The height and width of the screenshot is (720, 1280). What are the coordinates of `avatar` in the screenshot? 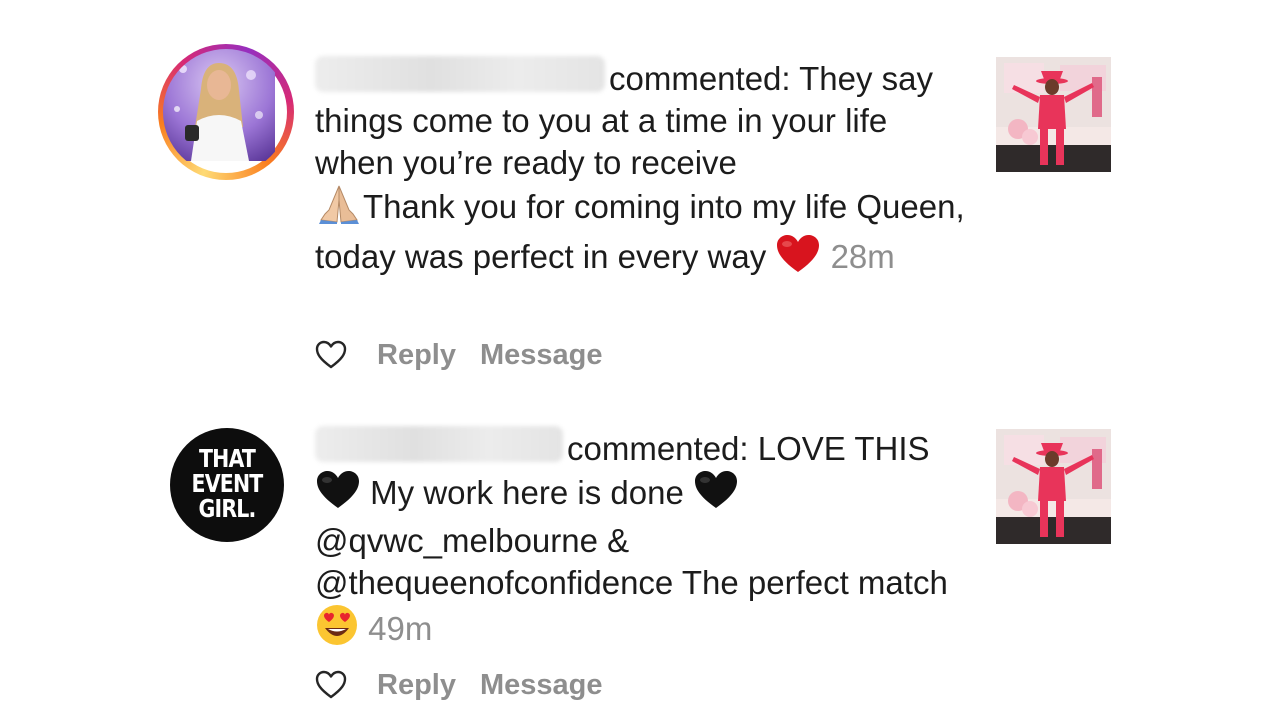 It's located at (226, 112).